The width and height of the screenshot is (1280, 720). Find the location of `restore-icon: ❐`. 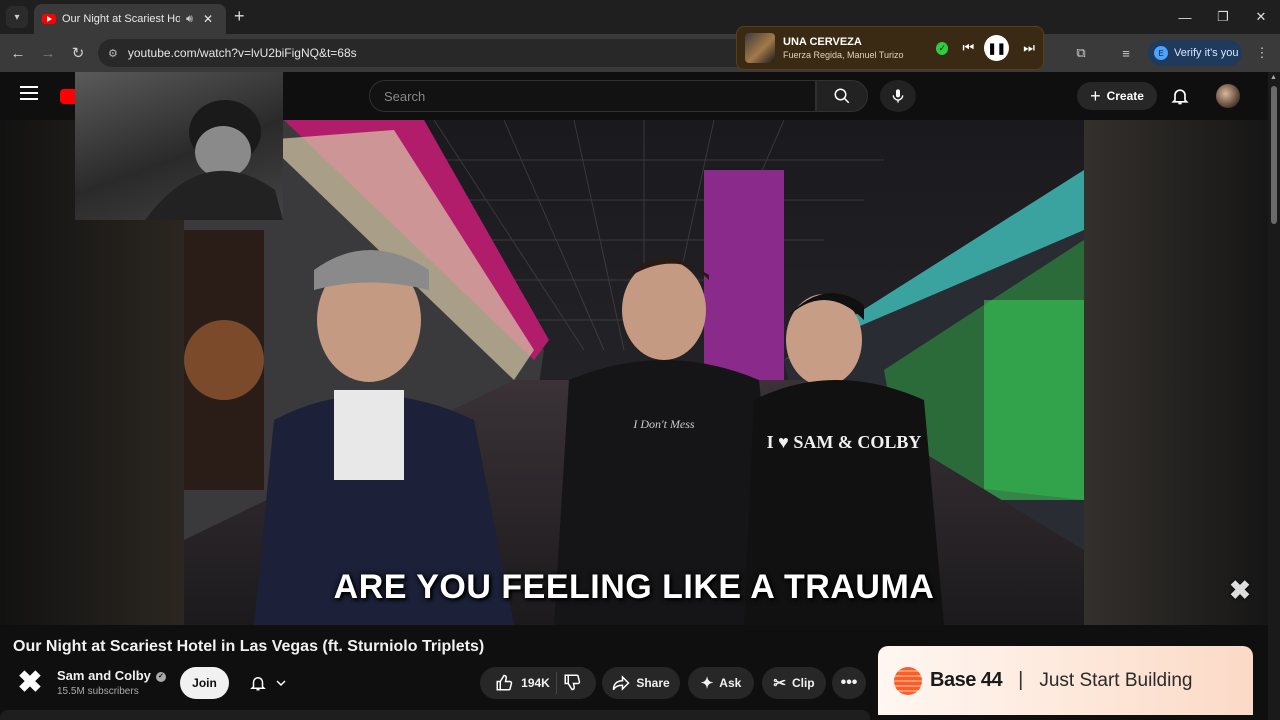

restore-icon: ❐ is located at coordinates (1223, 17).